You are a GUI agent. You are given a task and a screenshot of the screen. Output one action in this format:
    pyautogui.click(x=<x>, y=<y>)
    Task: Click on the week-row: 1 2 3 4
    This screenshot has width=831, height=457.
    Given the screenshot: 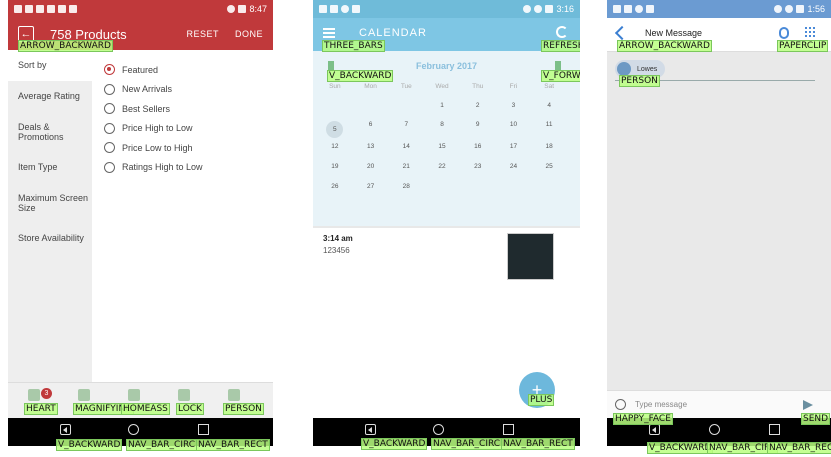 What is the action you would take?
    pyautogui.click(x=442, y=105)
    